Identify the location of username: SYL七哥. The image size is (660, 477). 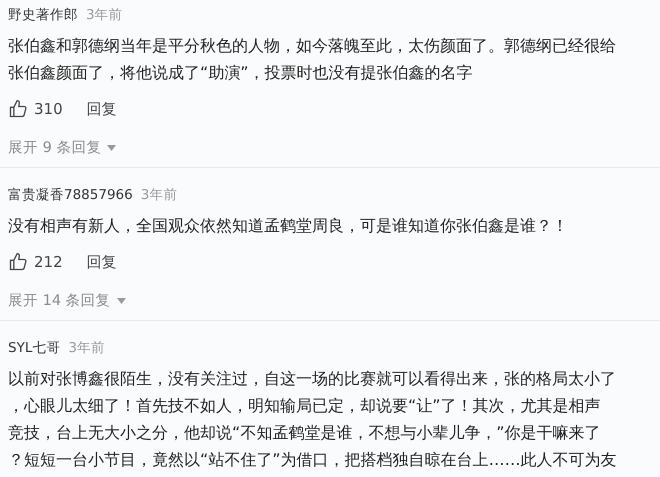
(34, 348).